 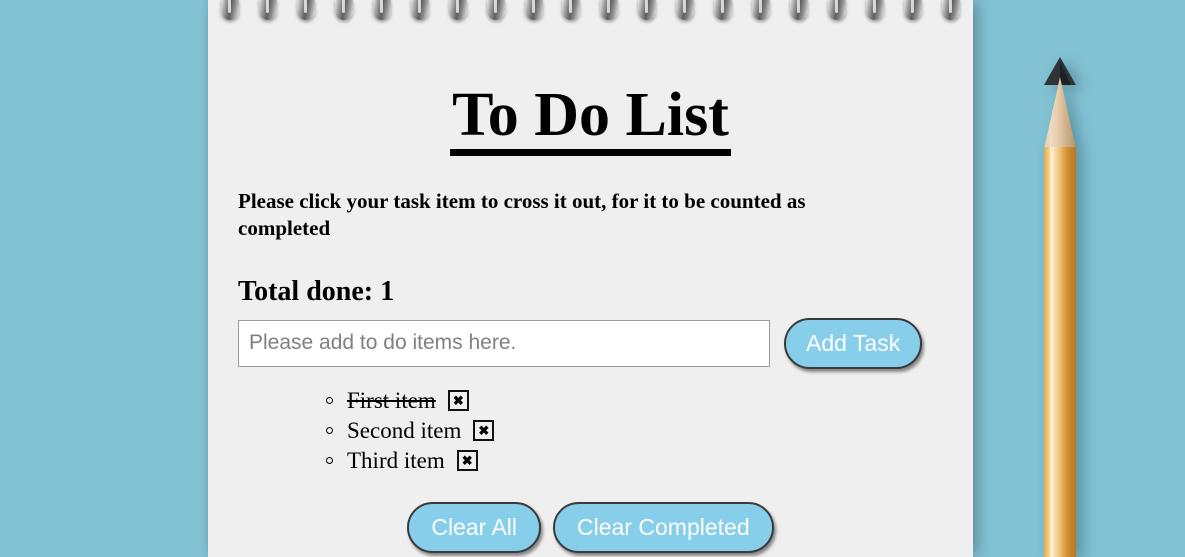 What do you see at coordinates (474, 528) in the screenshot?
I see `clear-all-button: Clear All` at bounding box center [474, 528].